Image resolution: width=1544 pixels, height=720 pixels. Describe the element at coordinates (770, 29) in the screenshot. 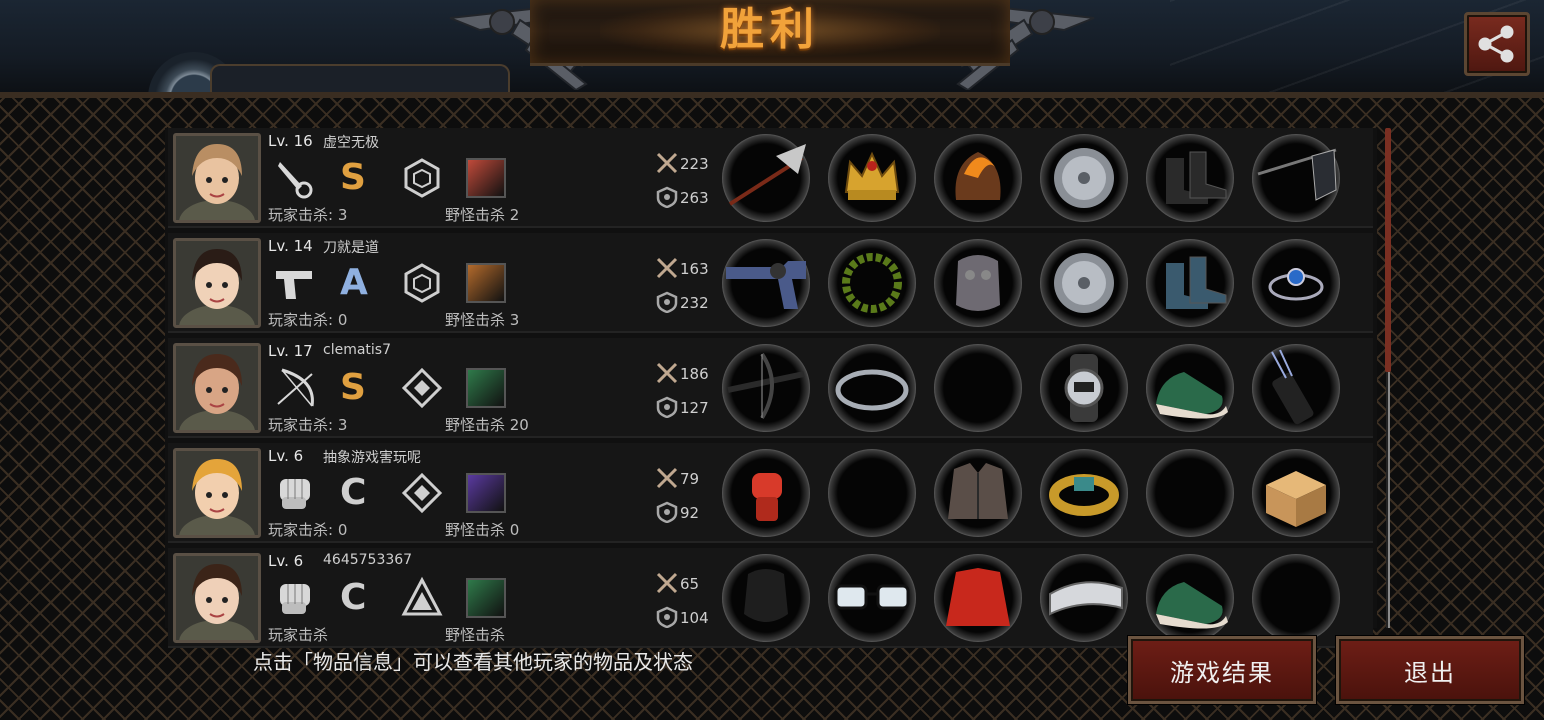

I see `victory-title: 胜利` at that location.